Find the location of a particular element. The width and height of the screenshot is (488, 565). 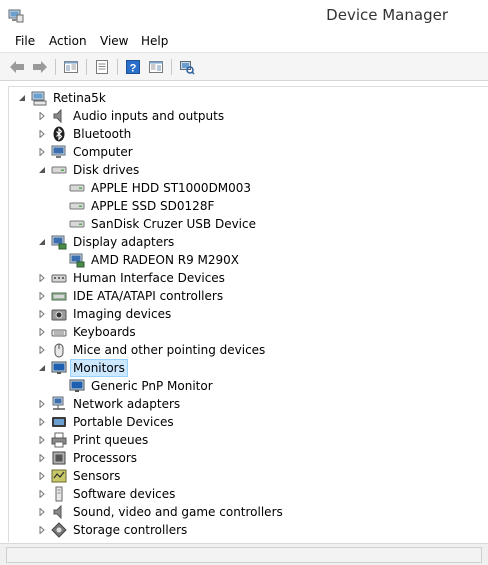

tree-item-keyboards: Keyboards is located at coordinates (87, 332).